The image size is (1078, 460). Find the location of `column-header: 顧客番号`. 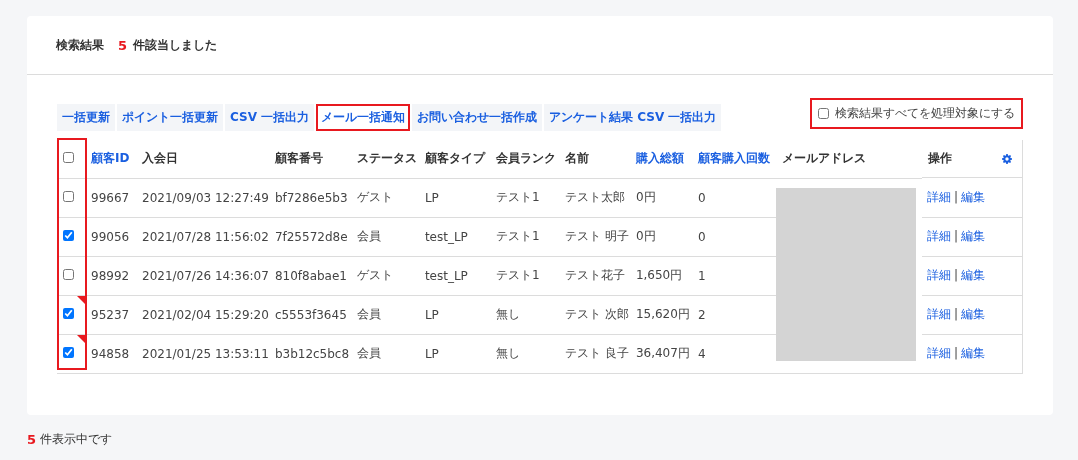

column-header: 顧客番号 is located at coordinates (309, 159).